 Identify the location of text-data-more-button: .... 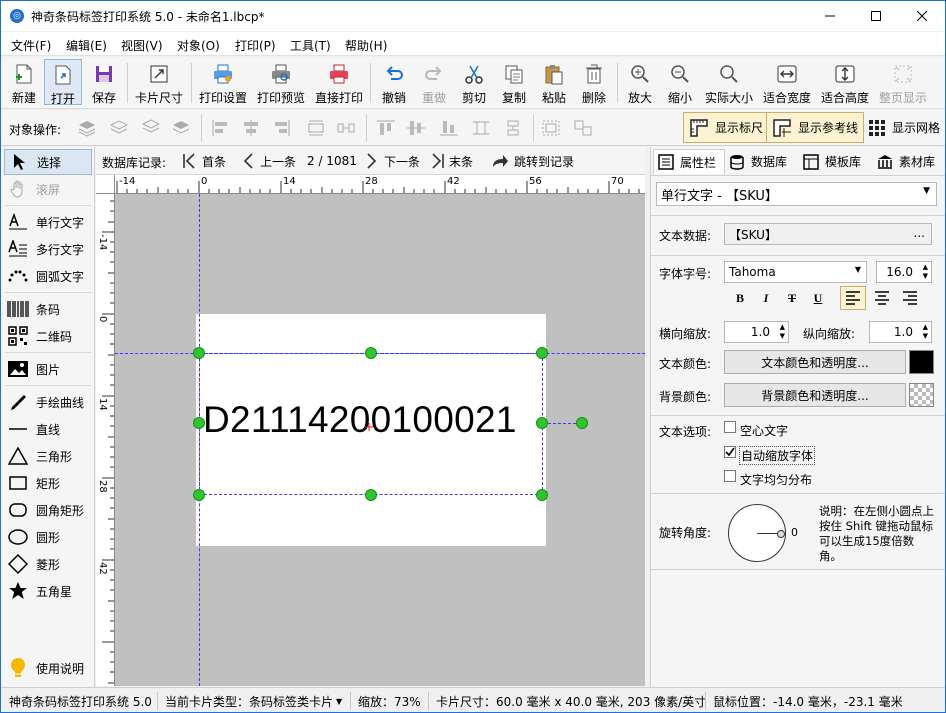
(919, 233).